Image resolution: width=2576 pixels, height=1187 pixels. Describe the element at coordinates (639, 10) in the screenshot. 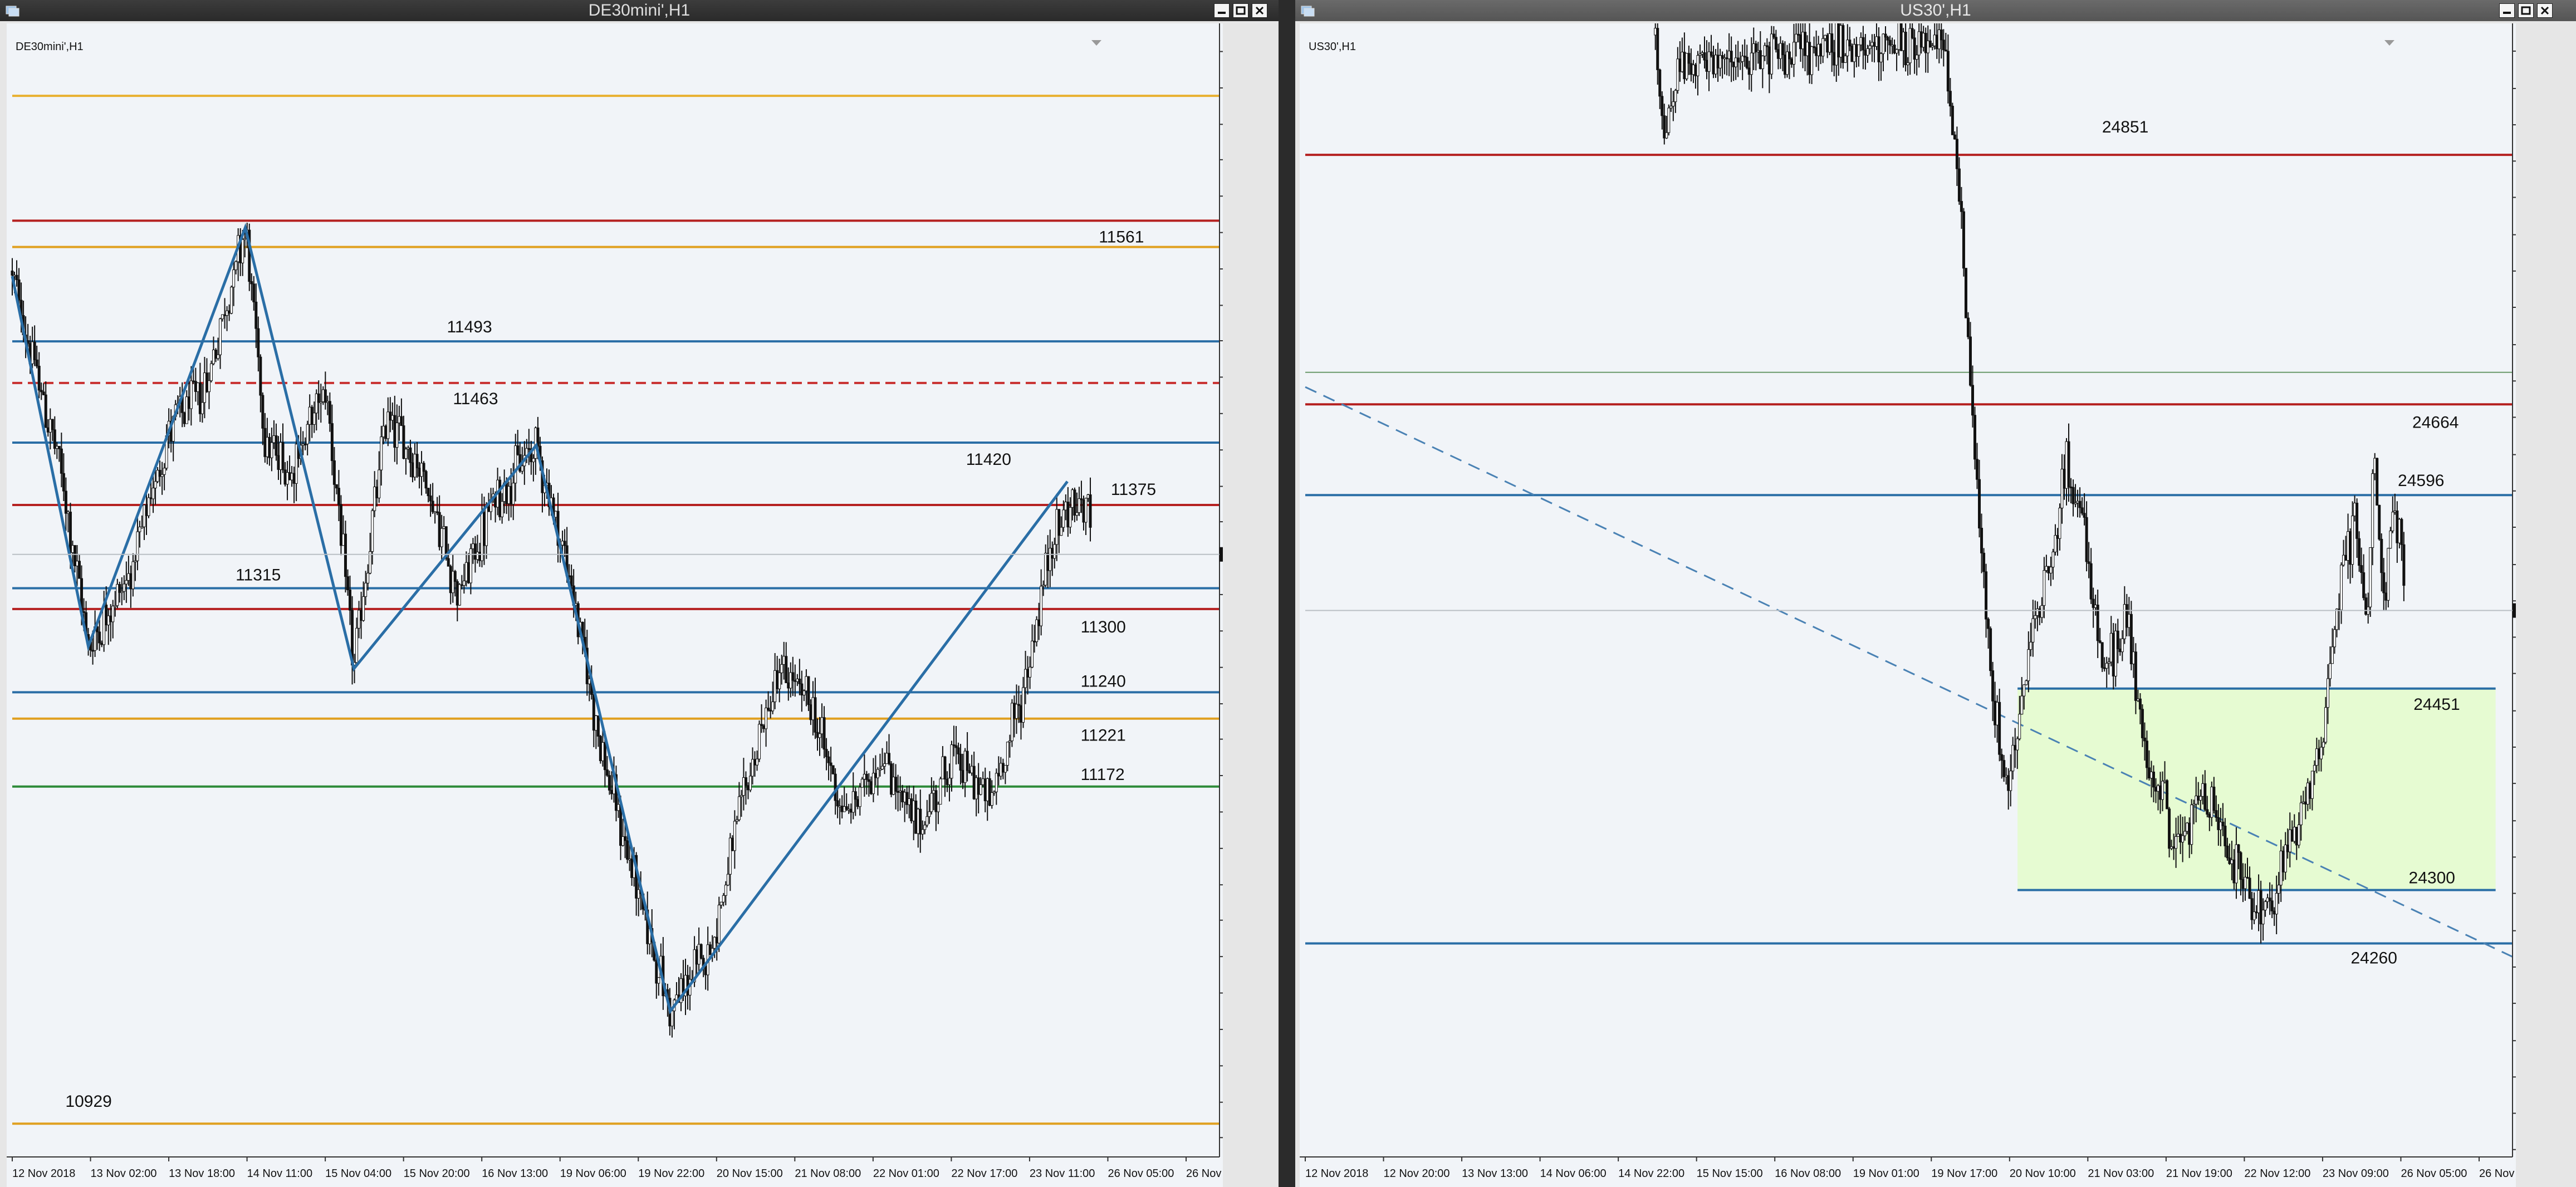

I see `titlebar-de30: DE30mini',H1` at that location.